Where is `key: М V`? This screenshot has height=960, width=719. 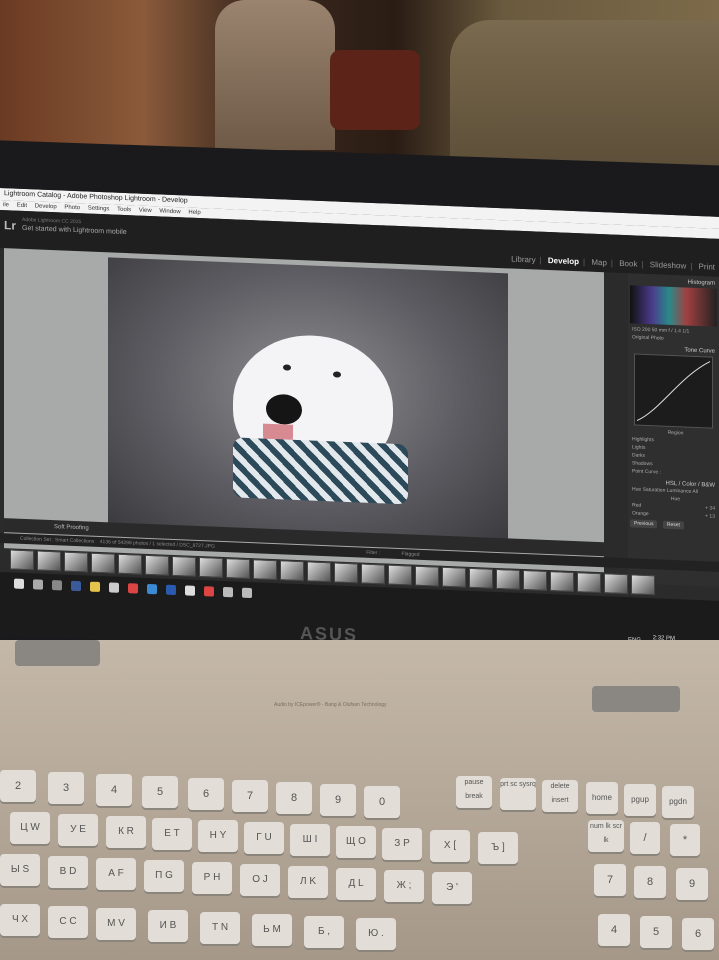
key: М V is located at coordinates (116, 924).